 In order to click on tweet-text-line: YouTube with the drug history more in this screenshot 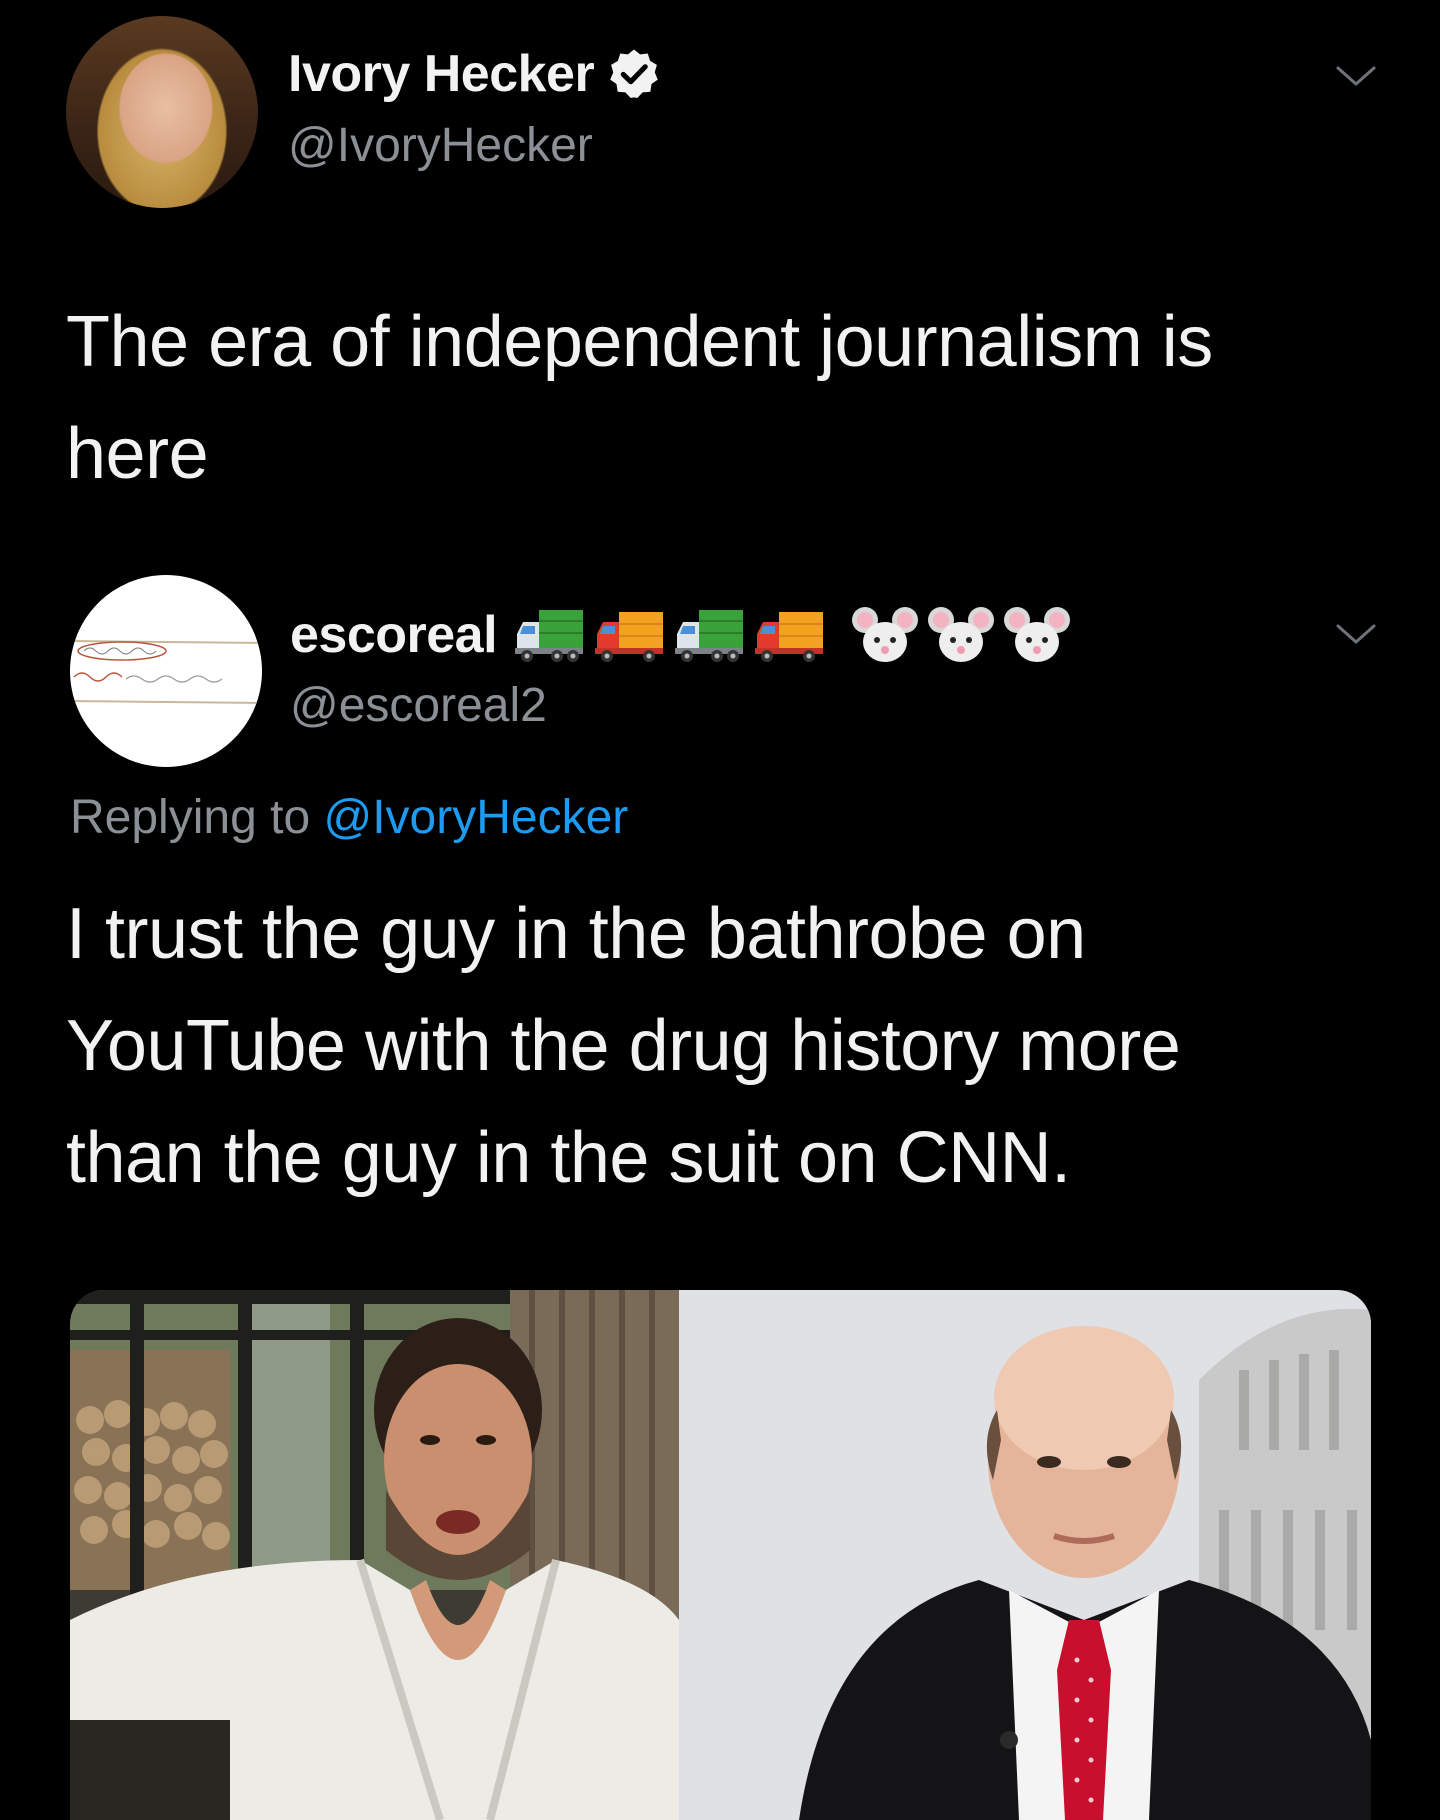, I will do `click(623, 1046)`.